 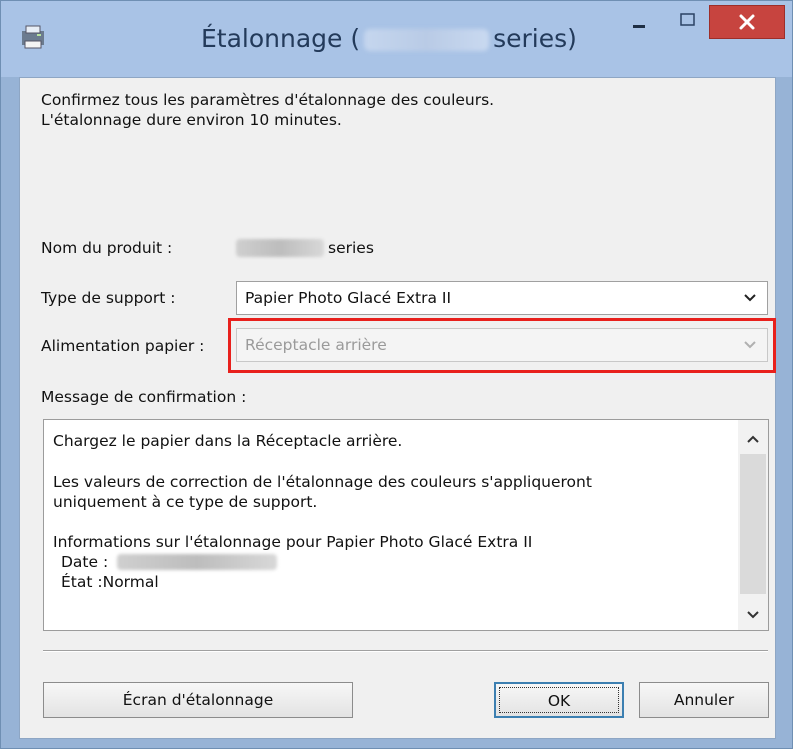 What do you see at coordinates (502, 345) in the screenshot?
I see `paper-source-highlight-box` at bounding box center [502, 345].